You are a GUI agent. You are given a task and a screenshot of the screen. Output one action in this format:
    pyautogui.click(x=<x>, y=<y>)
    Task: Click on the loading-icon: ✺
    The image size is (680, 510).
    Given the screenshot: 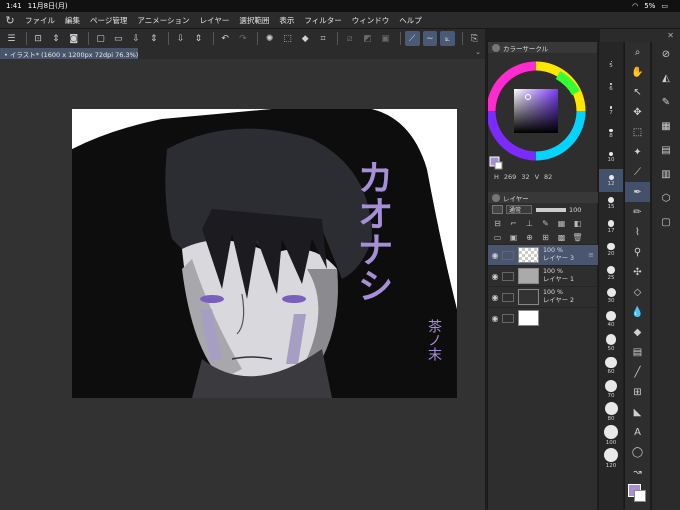 What is the action you would take?
    pyautogui.click(x=269, y=38)
    